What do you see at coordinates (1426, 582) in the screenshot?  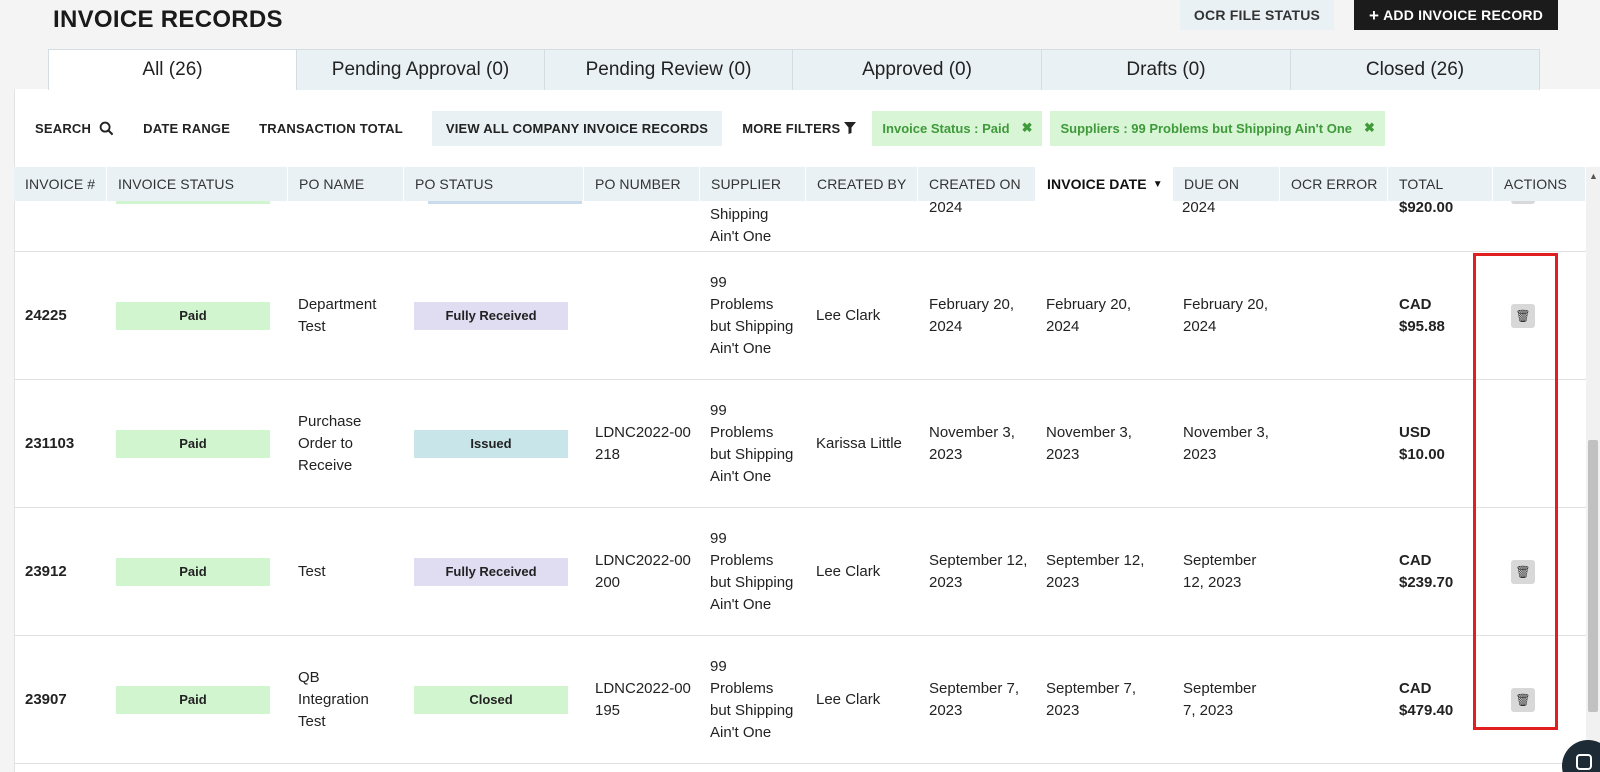 I see `total-amount: $239.70` at bounding box center [1426, 582].